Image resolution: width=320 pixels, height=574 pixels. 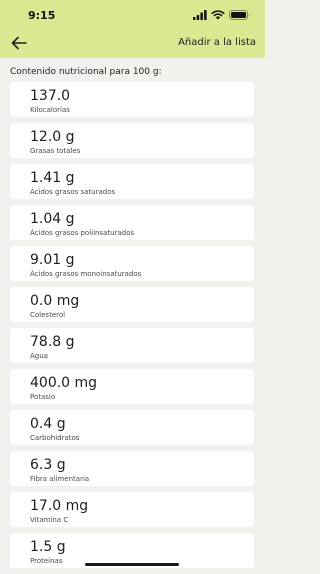 What do you see at coordinates (132, 304) in the screenshot?
I see `nutrient-card-cholesterol: 0.0 mg Colesterol` at bounding box center [132, 304].